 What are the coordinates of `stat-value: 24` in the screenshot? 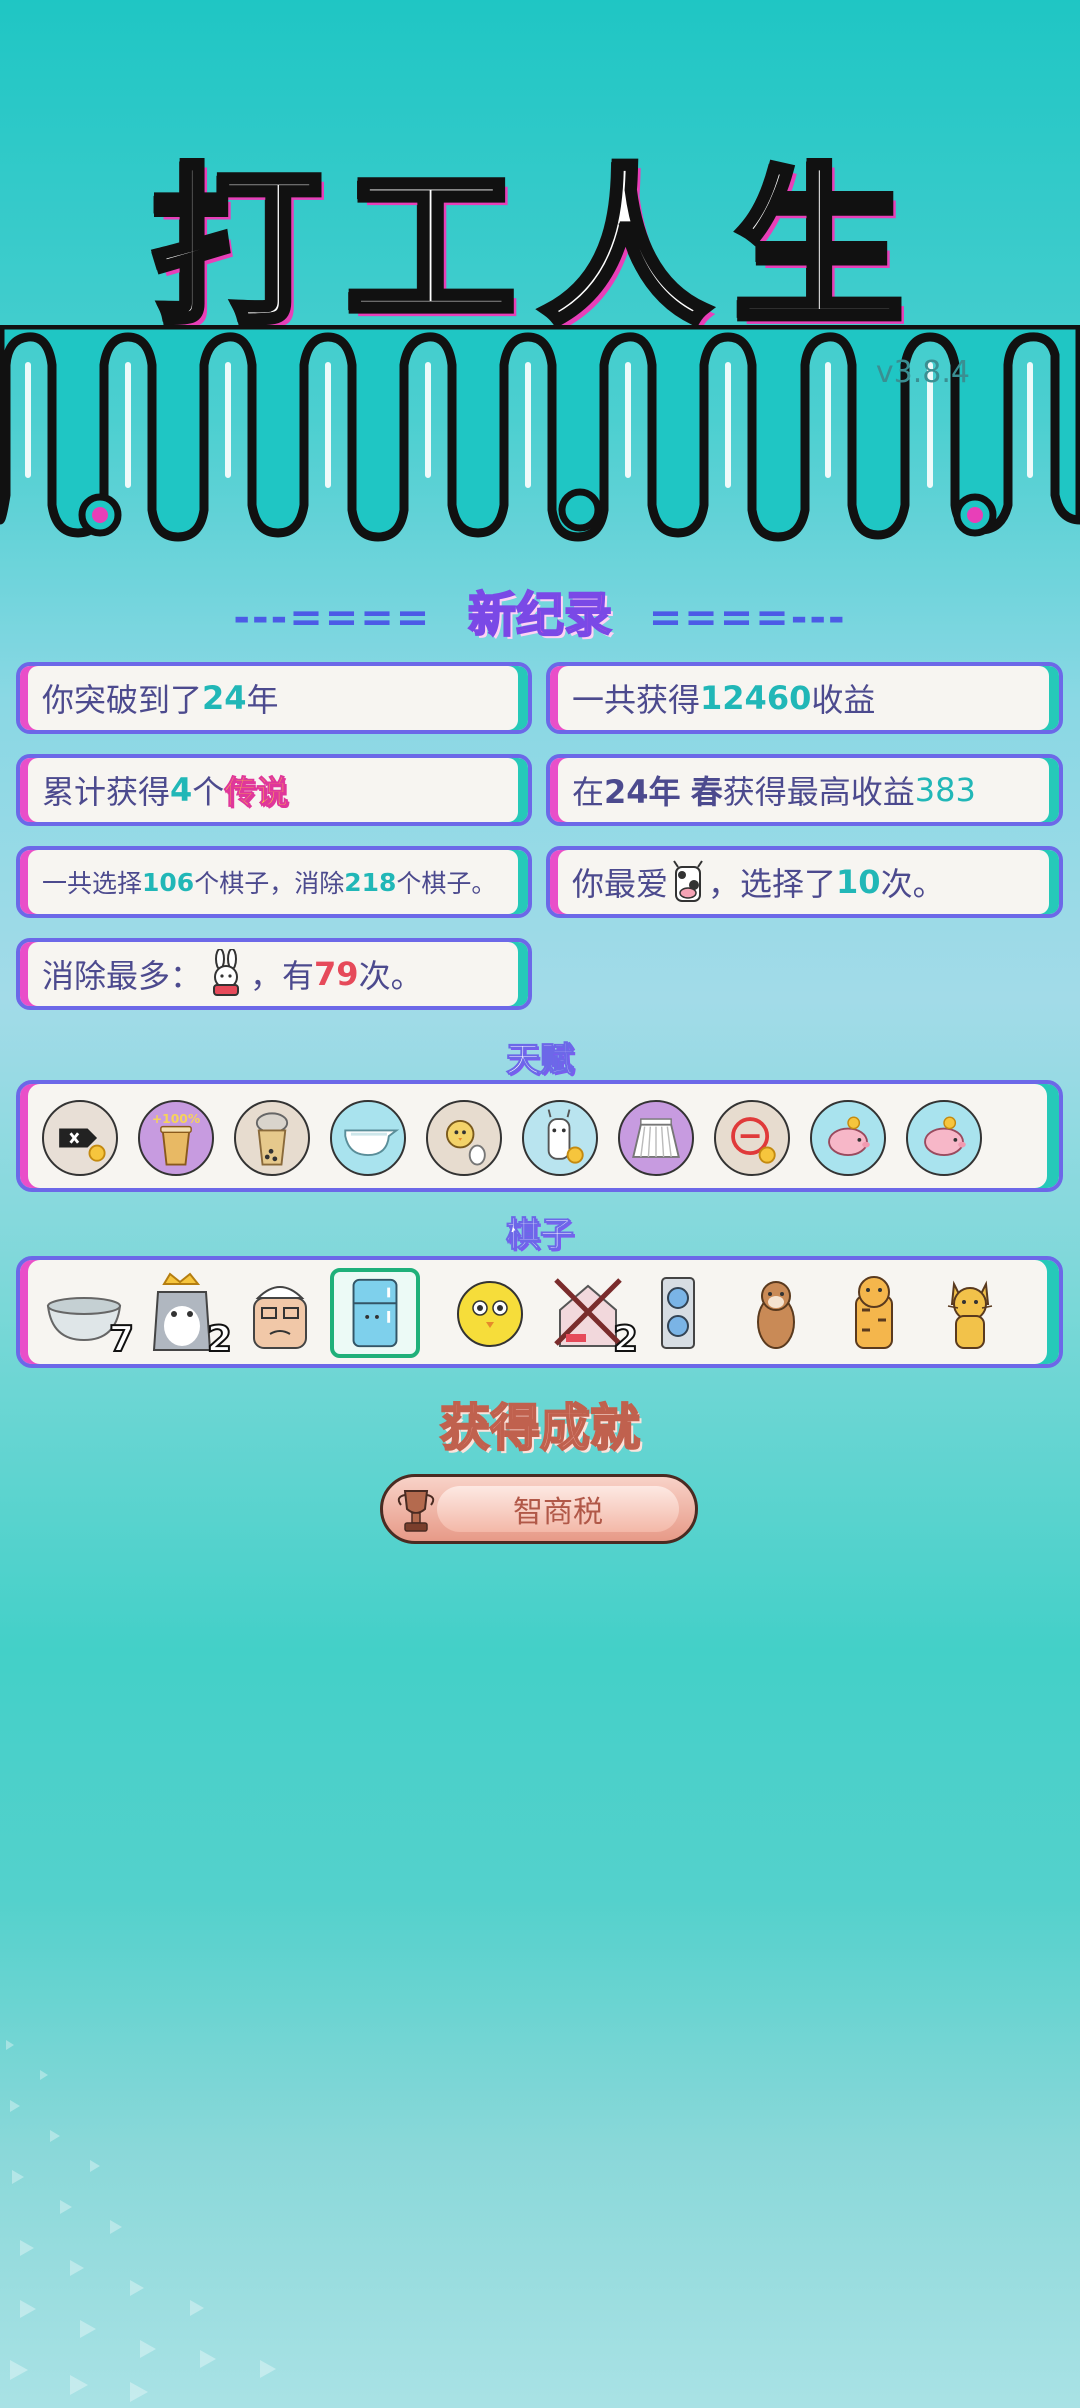 It's located at (224, 698).